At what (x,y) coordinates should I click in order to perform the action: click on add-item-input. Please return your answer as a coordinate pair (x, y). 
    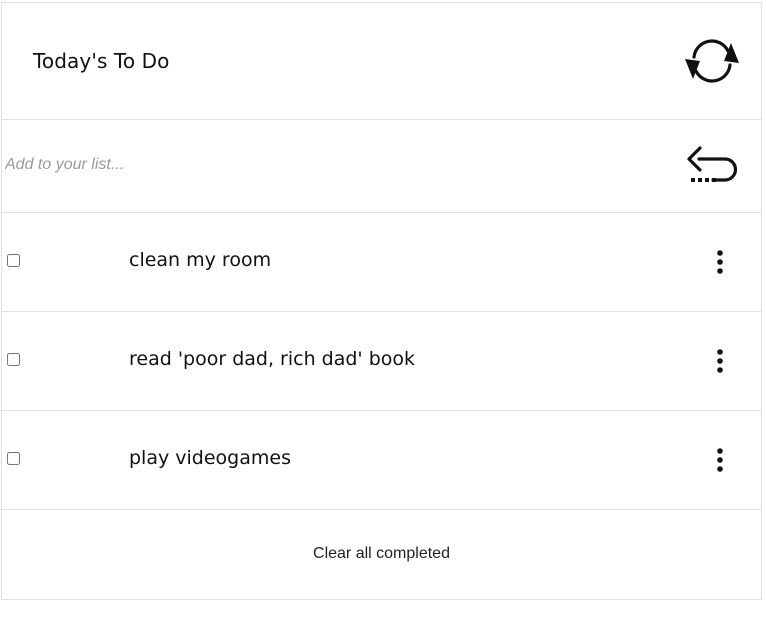
    Looking at the image, I should click on (285, 165).